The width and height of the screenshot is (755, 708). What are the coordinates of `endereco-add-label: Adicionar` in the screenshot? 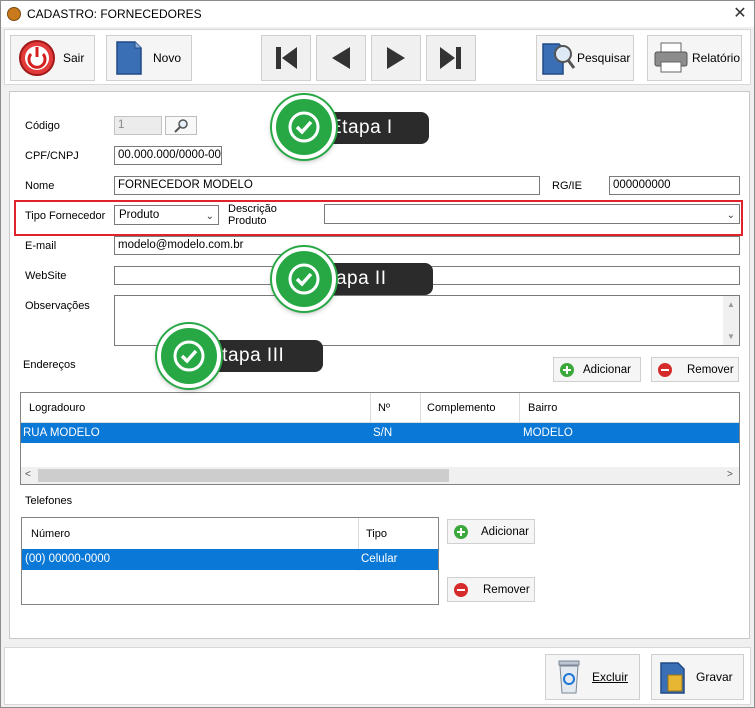 It's located at (607, 369).